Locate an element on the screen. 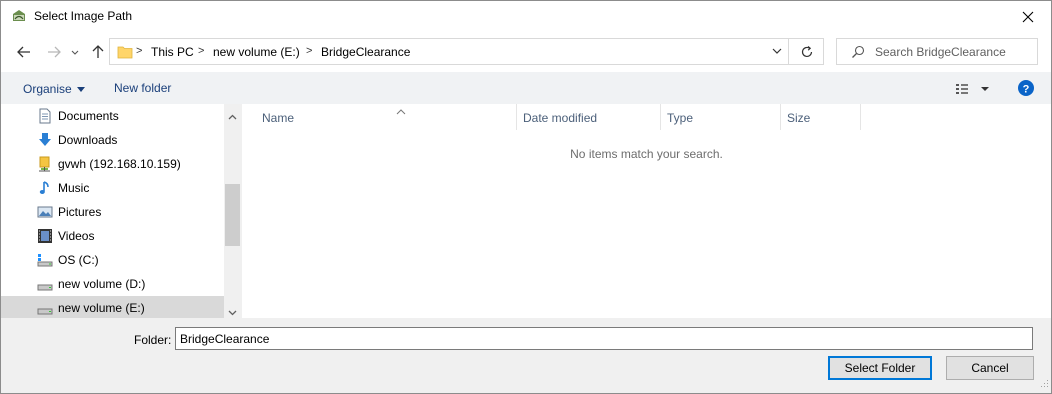  folder-field is located at coordinates (604, 338).